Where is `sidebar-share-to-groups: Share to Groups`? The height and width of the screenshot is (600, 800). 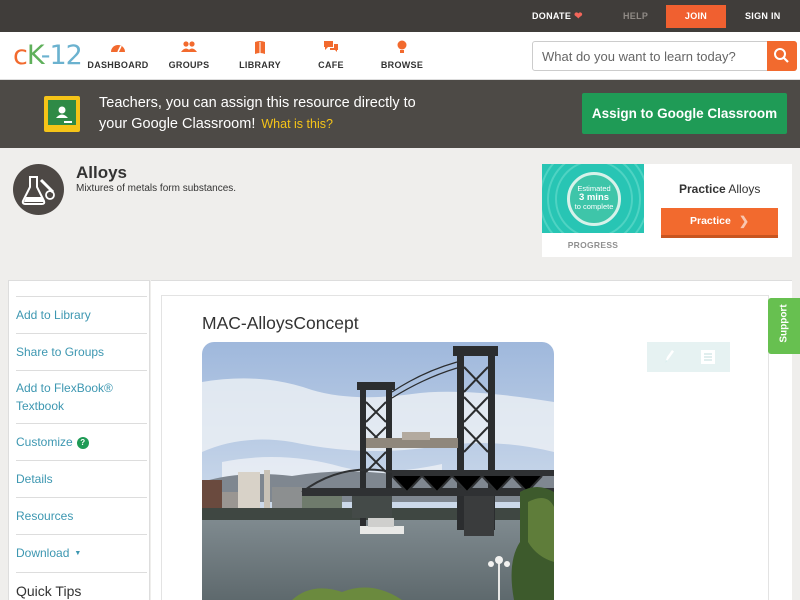
sidebar-share-to-groups: Share to Groups is located at coordinates (81, 351).